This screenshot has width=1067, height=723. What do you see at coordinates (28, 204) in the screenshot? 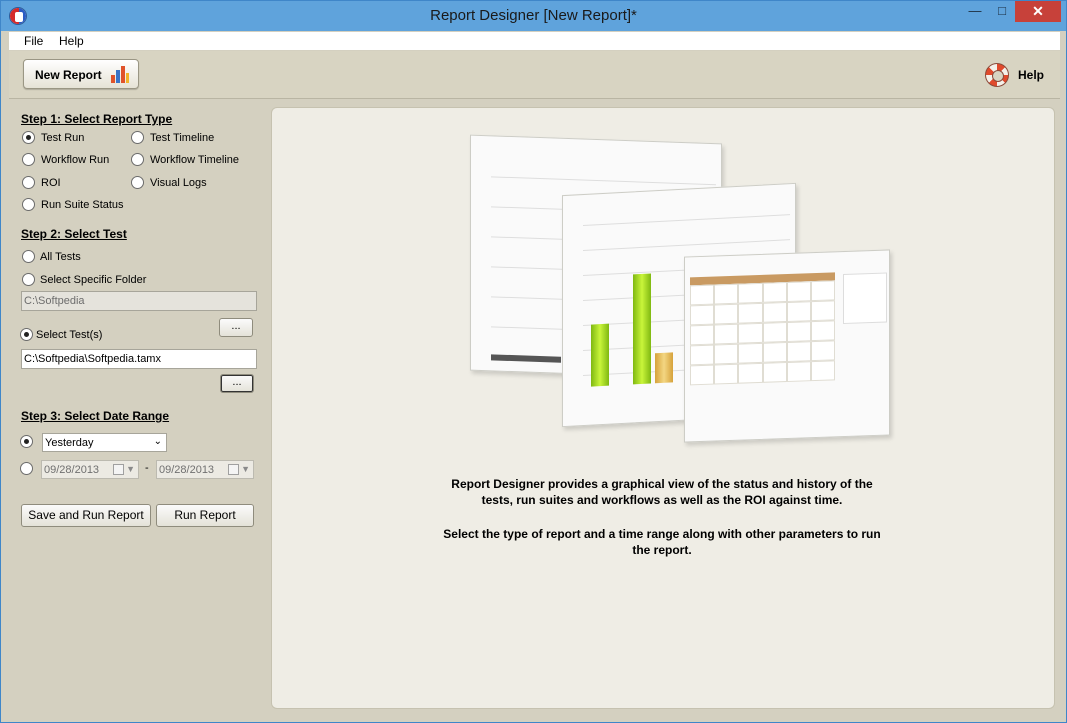
I see `radio-run-suite-status` at bounding box center [28, 204].